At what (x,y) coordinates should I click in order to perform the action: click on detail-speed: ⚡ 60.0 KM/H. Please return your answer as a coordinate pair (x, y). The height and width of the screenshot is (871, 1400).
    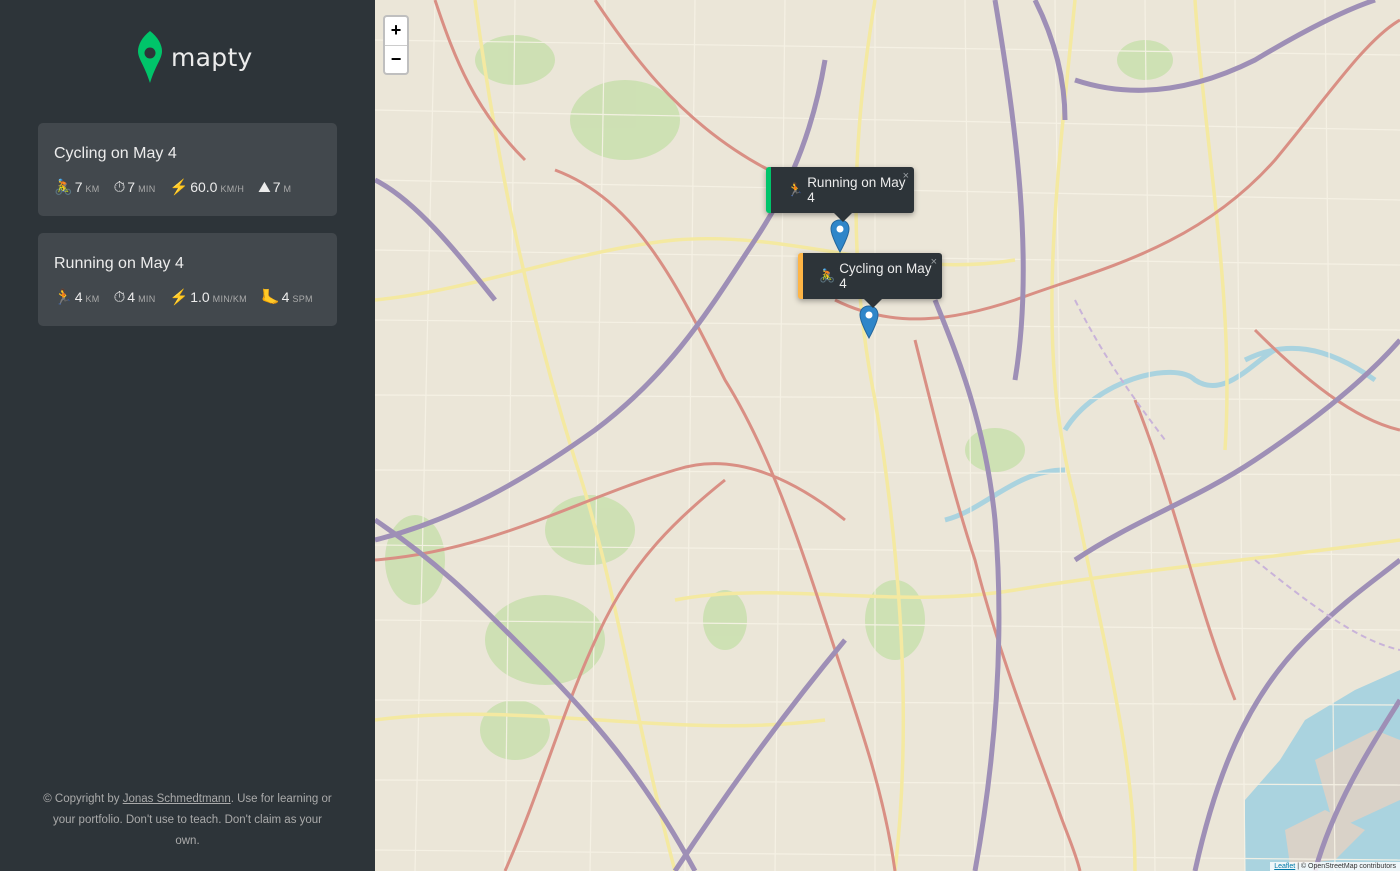
    Looking at the image, I should click on (207, 187).